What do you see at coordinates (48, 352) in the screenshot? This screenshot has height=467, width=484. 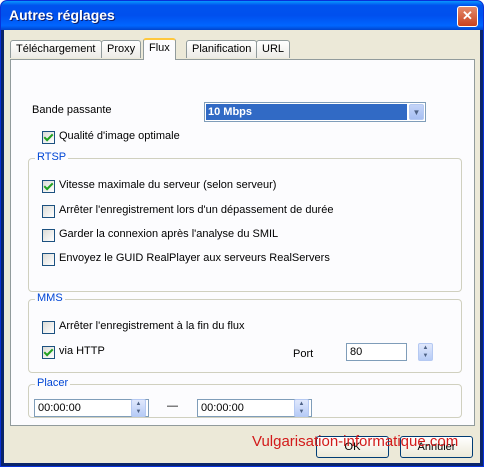 I see `via-http-checkbox` at bounding box center [48, 352].